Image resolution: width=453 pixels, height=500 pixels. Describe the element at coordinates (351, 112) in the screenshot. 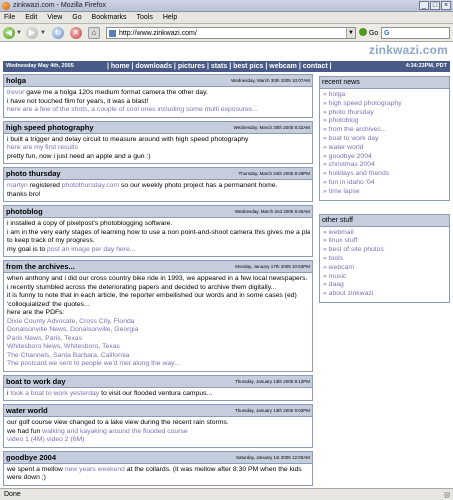

I see `recent-news-item-label: photo thursday` at that location.